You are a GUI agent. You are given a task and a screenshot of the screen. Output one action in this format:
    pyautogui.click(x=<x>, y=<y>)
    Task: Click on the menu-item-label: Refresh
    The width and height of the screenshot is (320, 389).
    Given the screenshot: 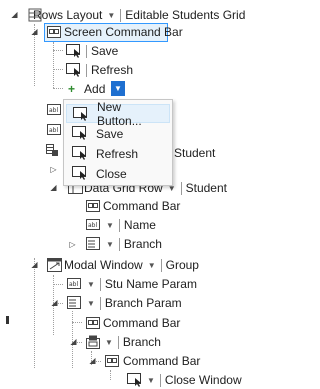 What is the action you would take?
    pyautogui.click(x=117, y=153)
    